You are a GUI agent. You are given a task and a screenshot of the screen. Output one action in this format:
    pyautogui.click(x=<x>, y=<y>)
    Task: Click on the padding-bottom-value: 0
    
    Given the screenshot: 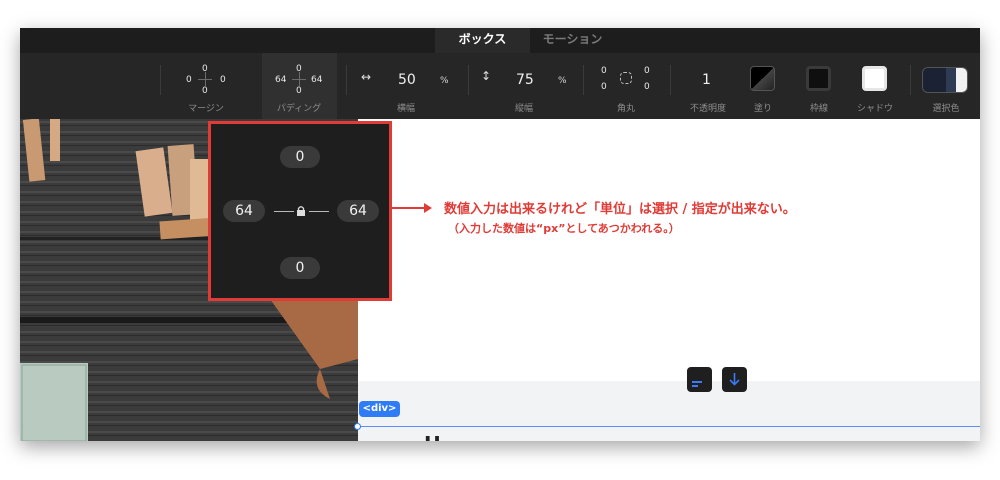 What is the action you would take?
    pyautogui.click(x=299, y=91)
    